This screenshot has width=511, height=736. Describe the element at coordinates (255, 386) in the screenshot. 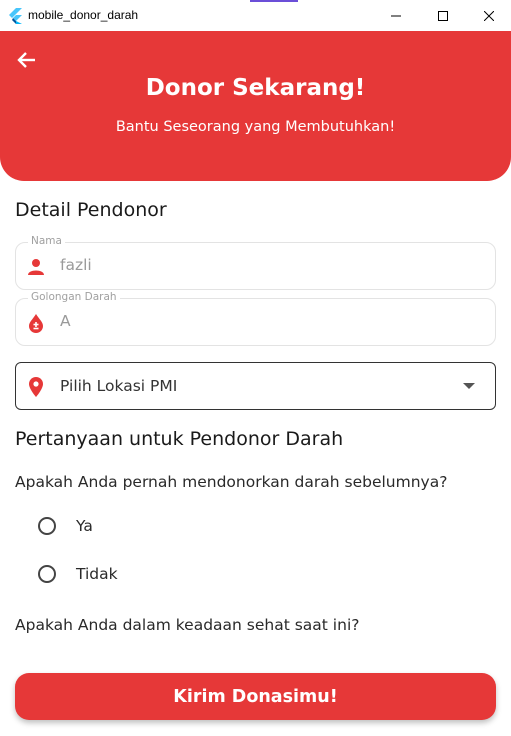

I see `location-dropdown: Pilih Lokasi PMI` at that location.